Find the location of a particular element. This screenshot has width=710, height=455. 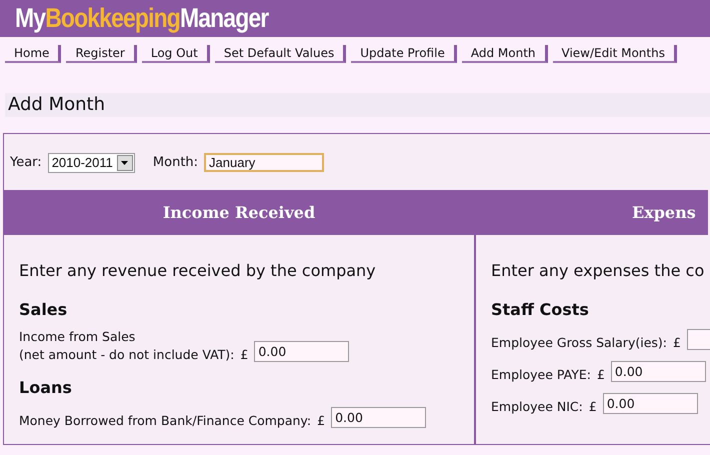

field-label: Income from Sales is located at coordinates (77, 336).